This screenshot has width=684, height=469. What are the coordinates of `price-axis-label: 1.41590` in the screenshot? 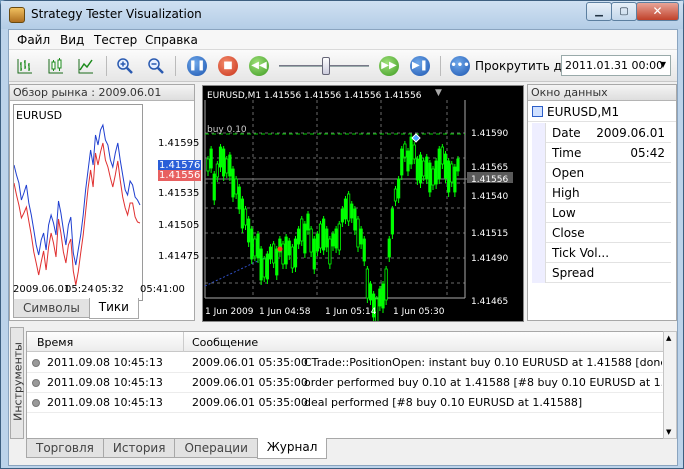 It's located at (489, 134).